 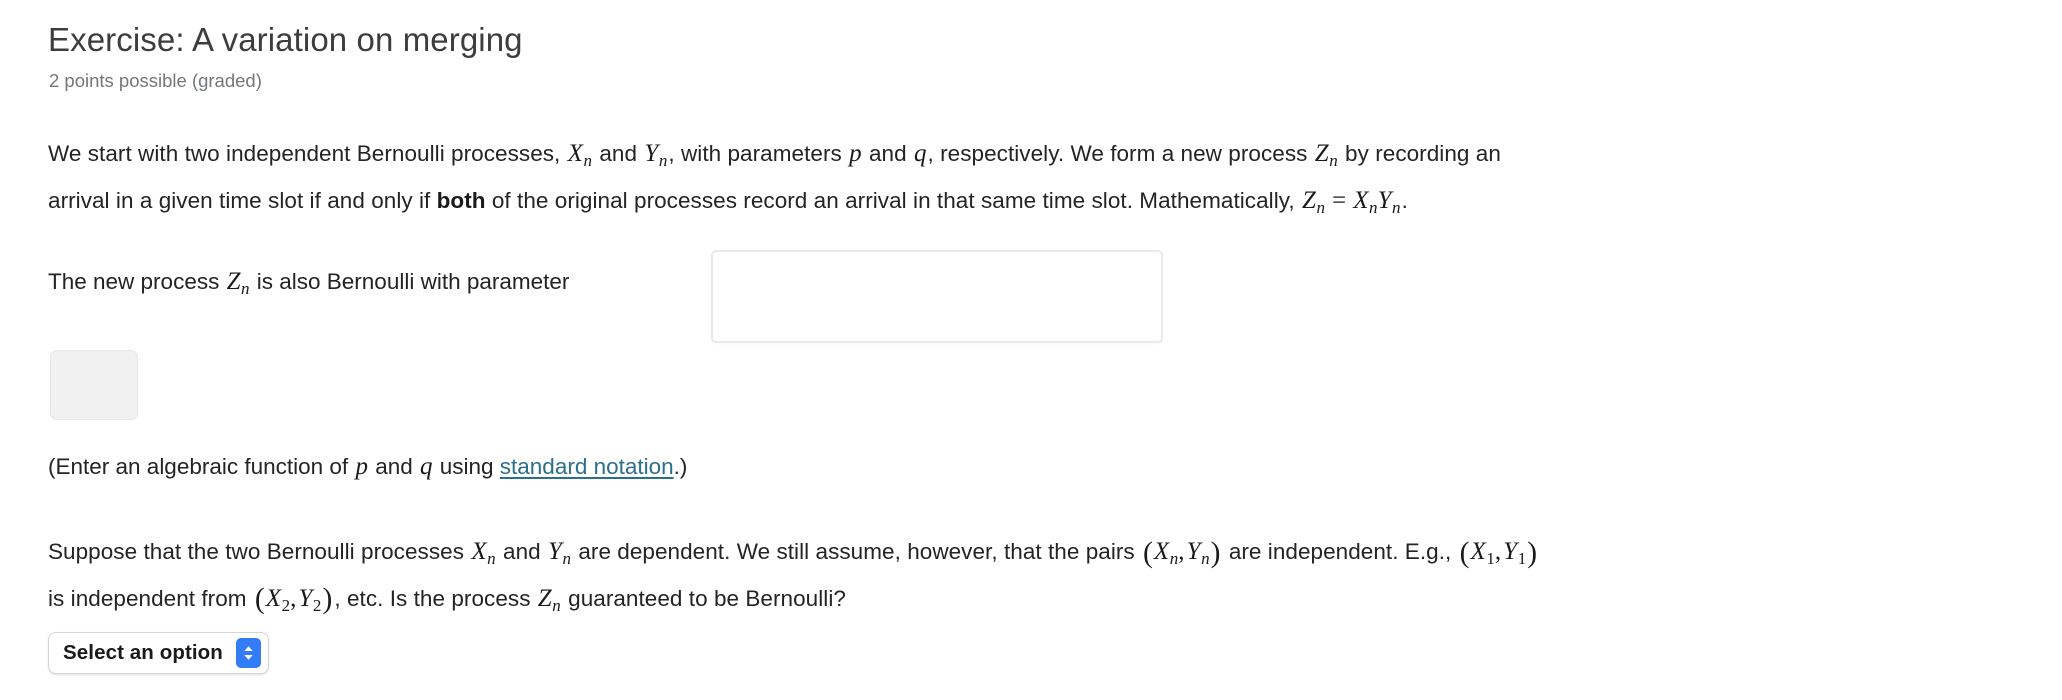 What do you see at coordinates (435, 598) in the screenshot?
I see `text-fragment: , etc. Is the process` at bounding box center [435, 598].